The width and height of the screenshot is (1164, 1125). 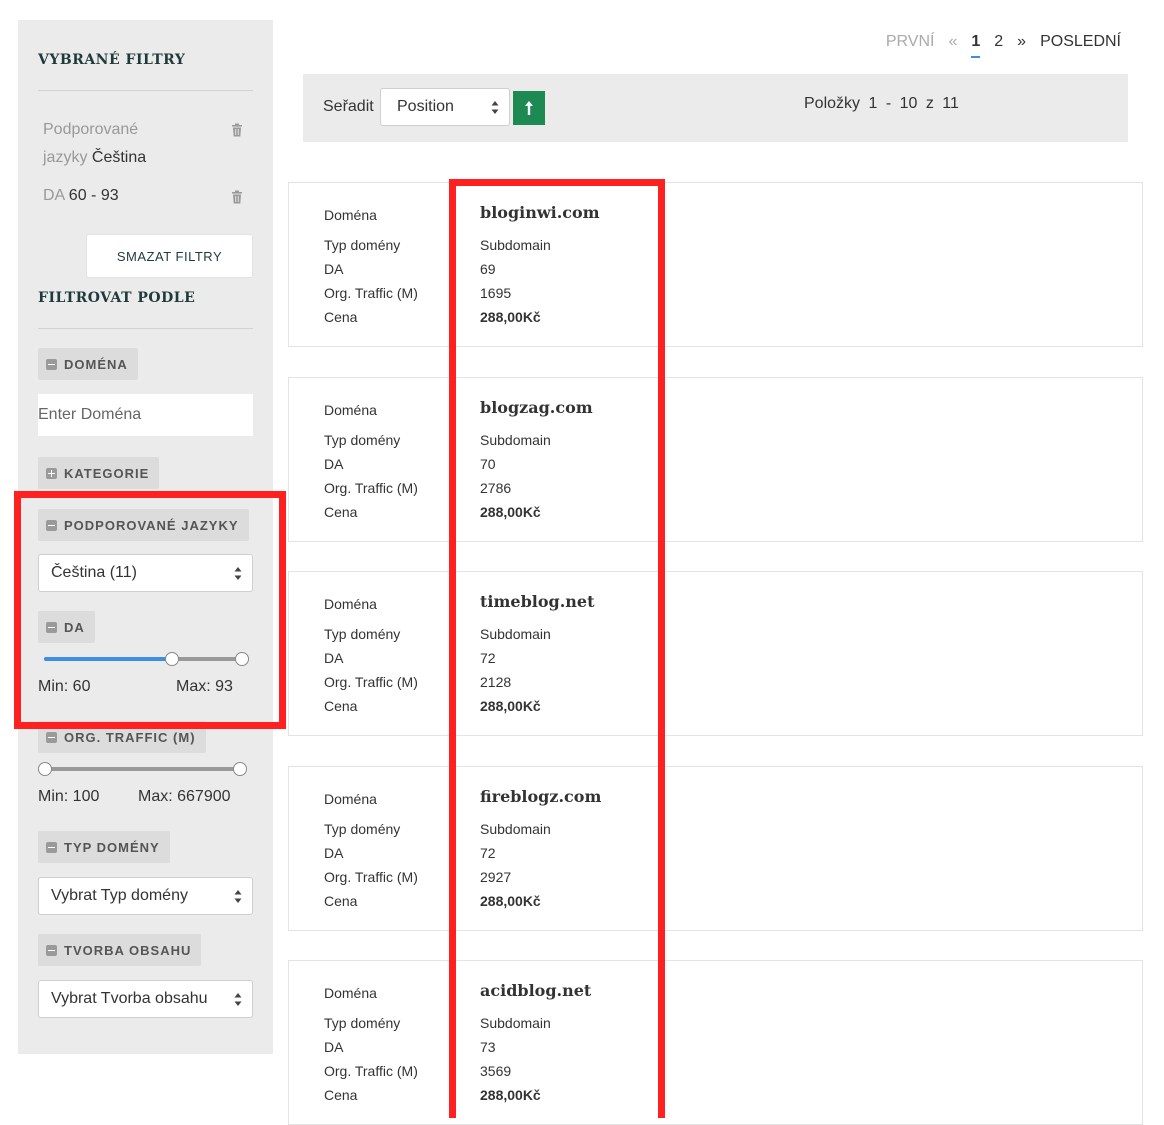 What do you see at coordinates (540, 796) in the screenshot?
I see `domain-link: fireblogz.com` at bounding box center [540, 796].